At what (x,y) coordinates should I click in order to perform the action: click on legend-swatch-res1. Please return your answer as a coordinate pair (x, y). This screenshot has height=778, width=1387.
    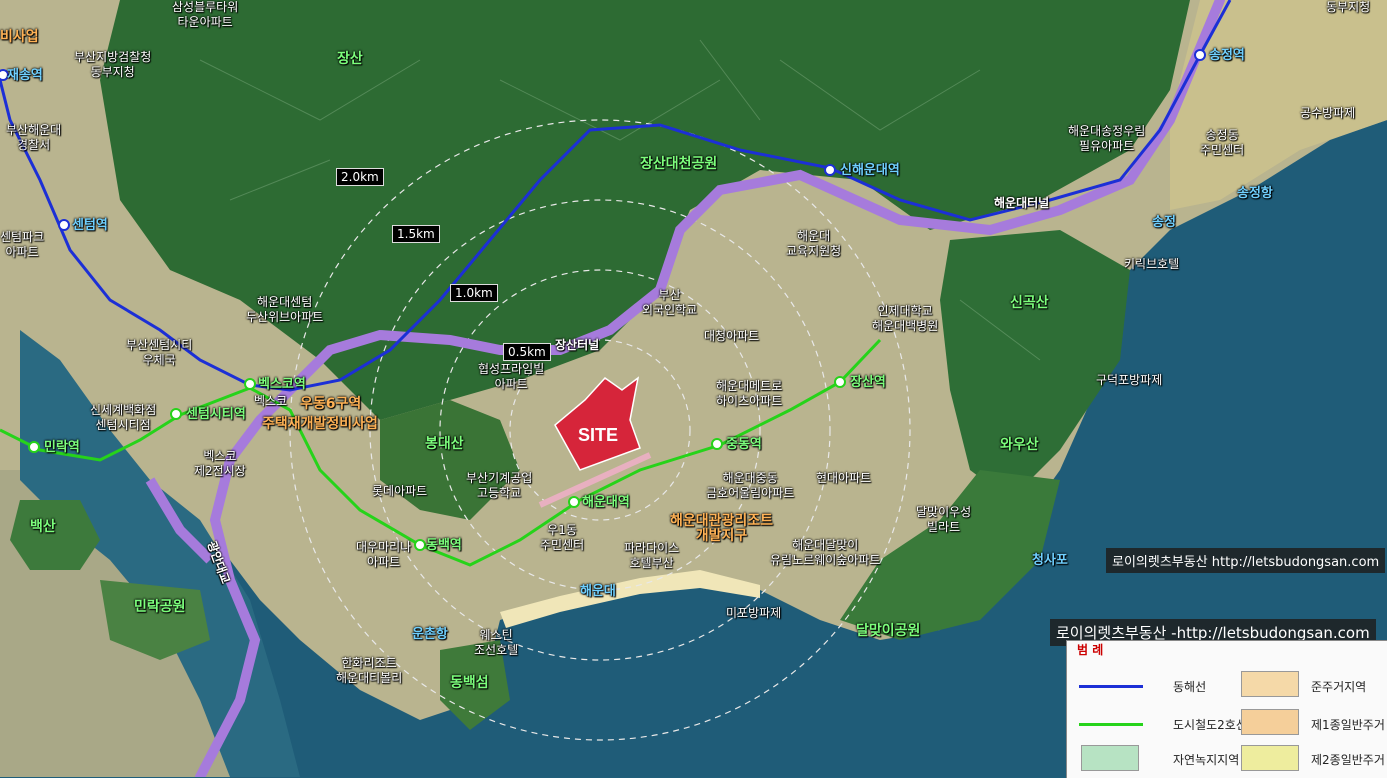
    Looking at the image, I should click on (1270, 722).